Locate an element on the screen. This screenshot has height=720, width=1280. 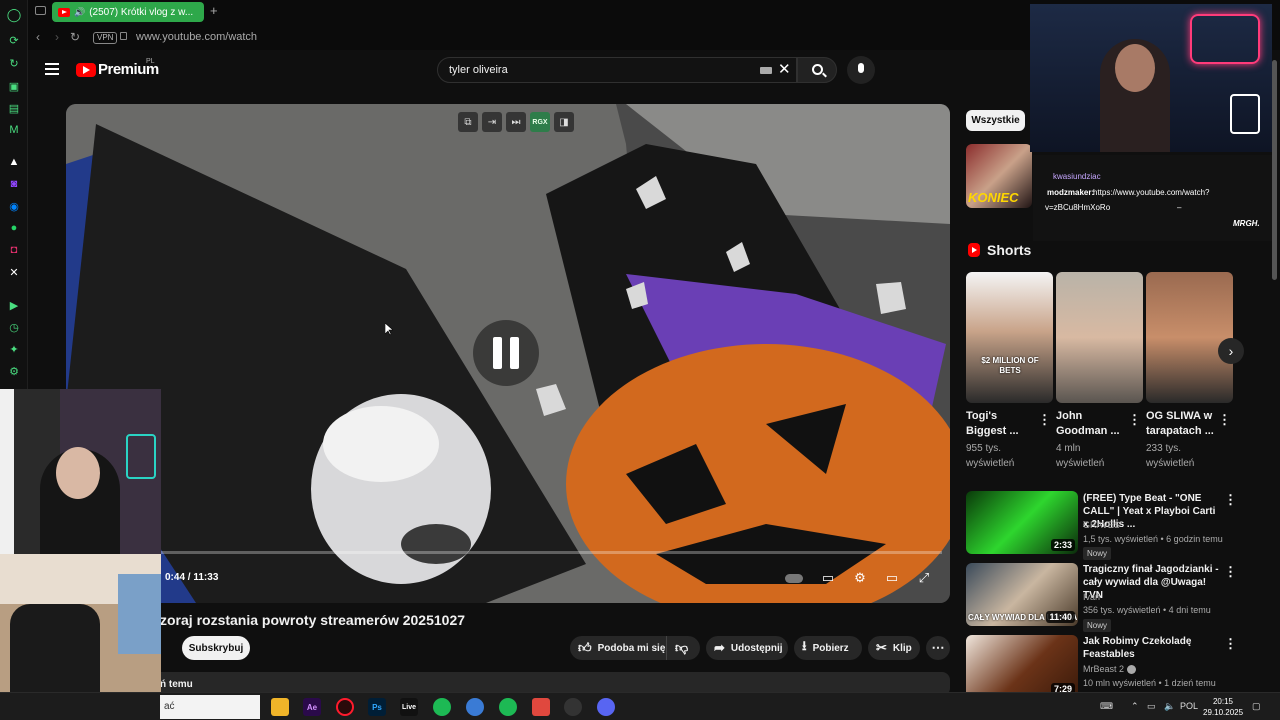
autoplay-toggle is located at coordinates (794, 578).